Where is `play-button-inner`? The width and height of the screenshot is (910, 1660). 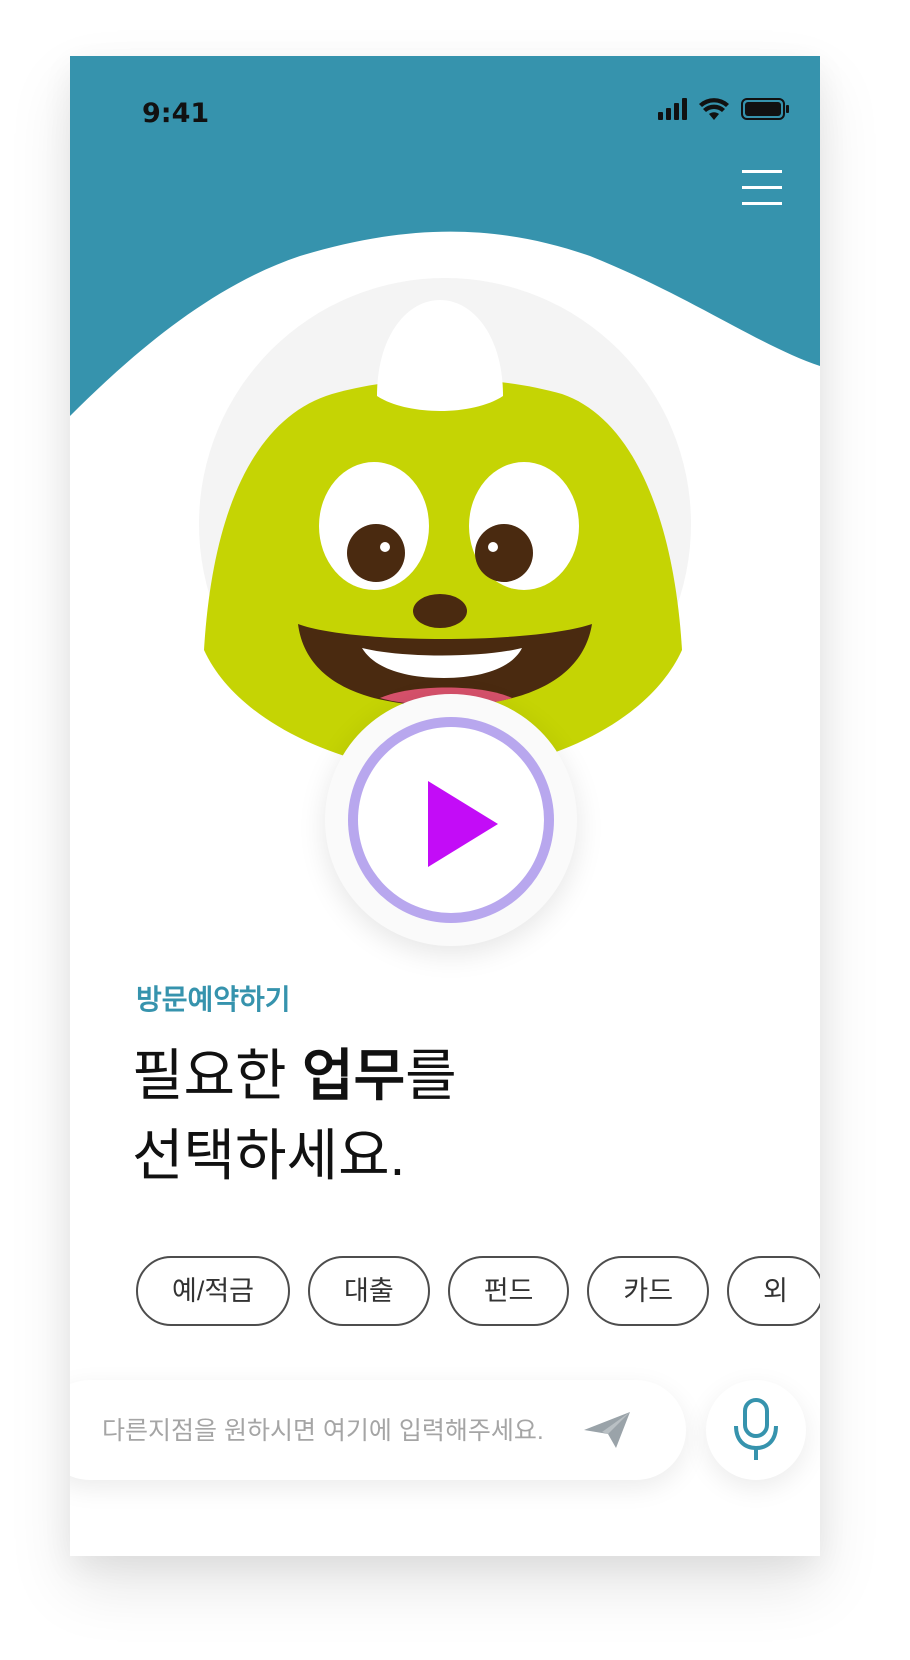
play-button-inner is located at coordinates (451, 820).